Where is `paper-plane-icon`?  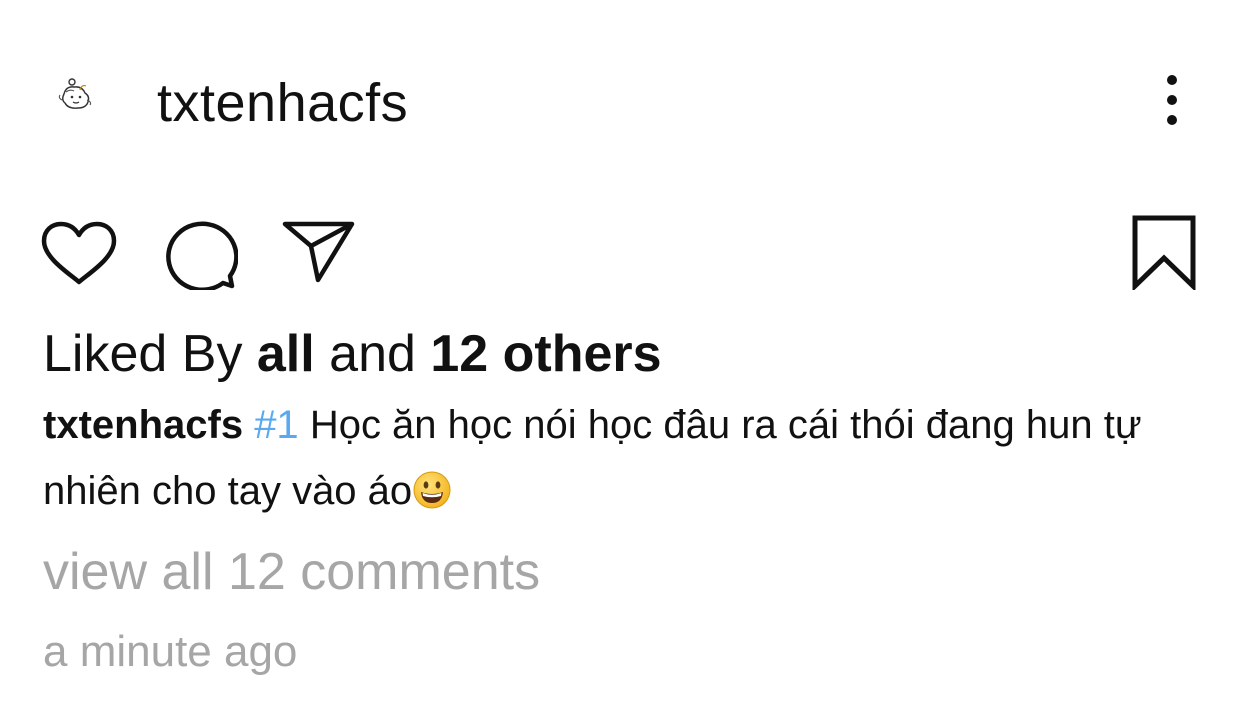 paper-plane-icon is located at coordinates (318, 252).